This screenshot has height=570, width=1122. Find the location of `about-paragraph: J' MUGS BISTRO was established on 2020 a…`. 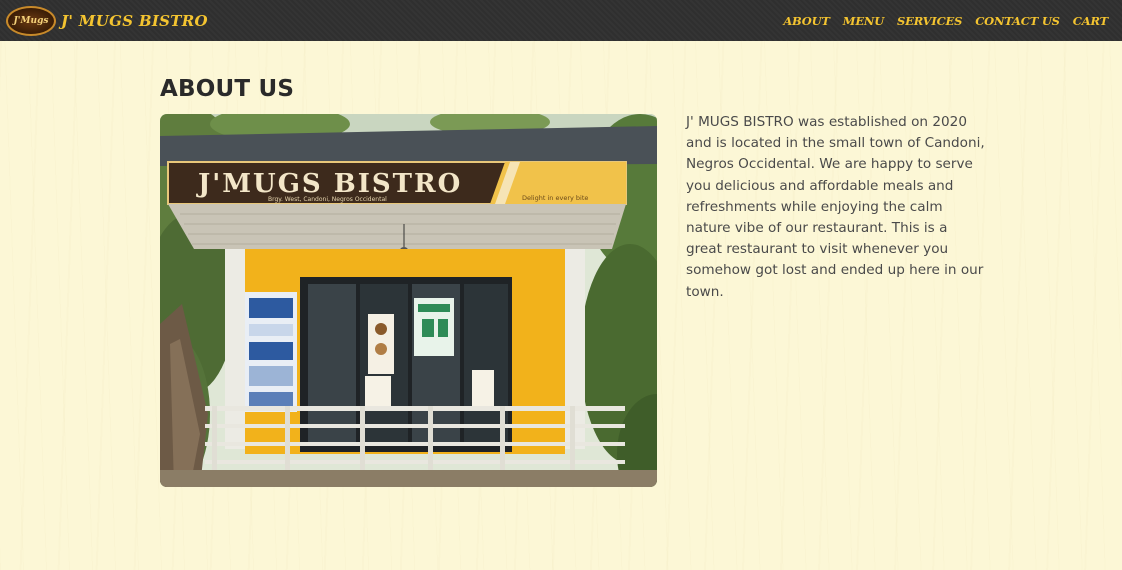

about-paragraph: J' MUGS BISTRO was established on 2020 a… is located at coordinates (835, 207).